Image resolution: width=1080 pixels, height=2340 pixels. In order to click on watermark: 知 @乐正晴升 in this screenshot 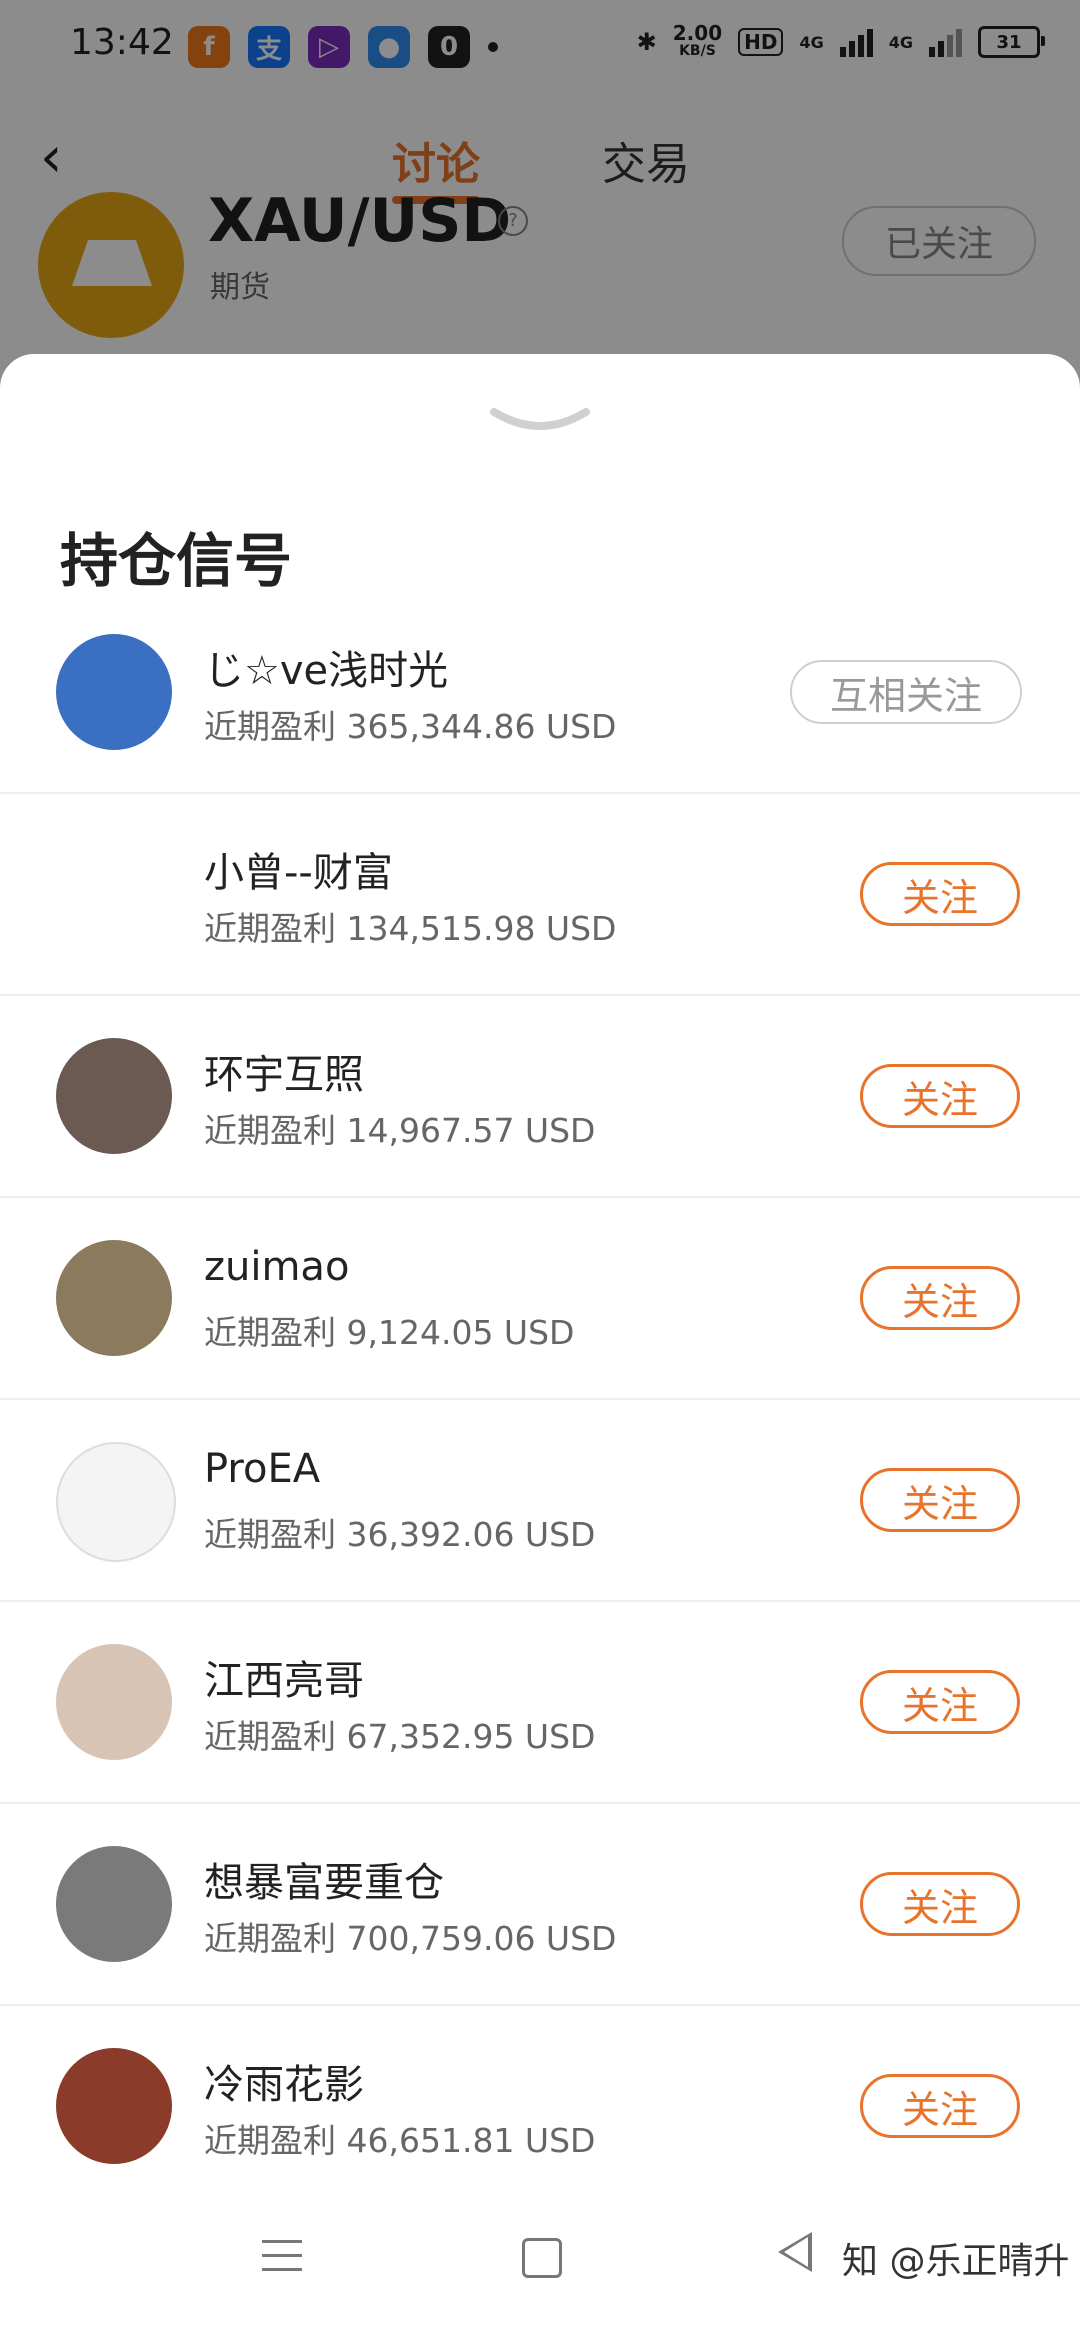, I will do `click(956, 2261)`.